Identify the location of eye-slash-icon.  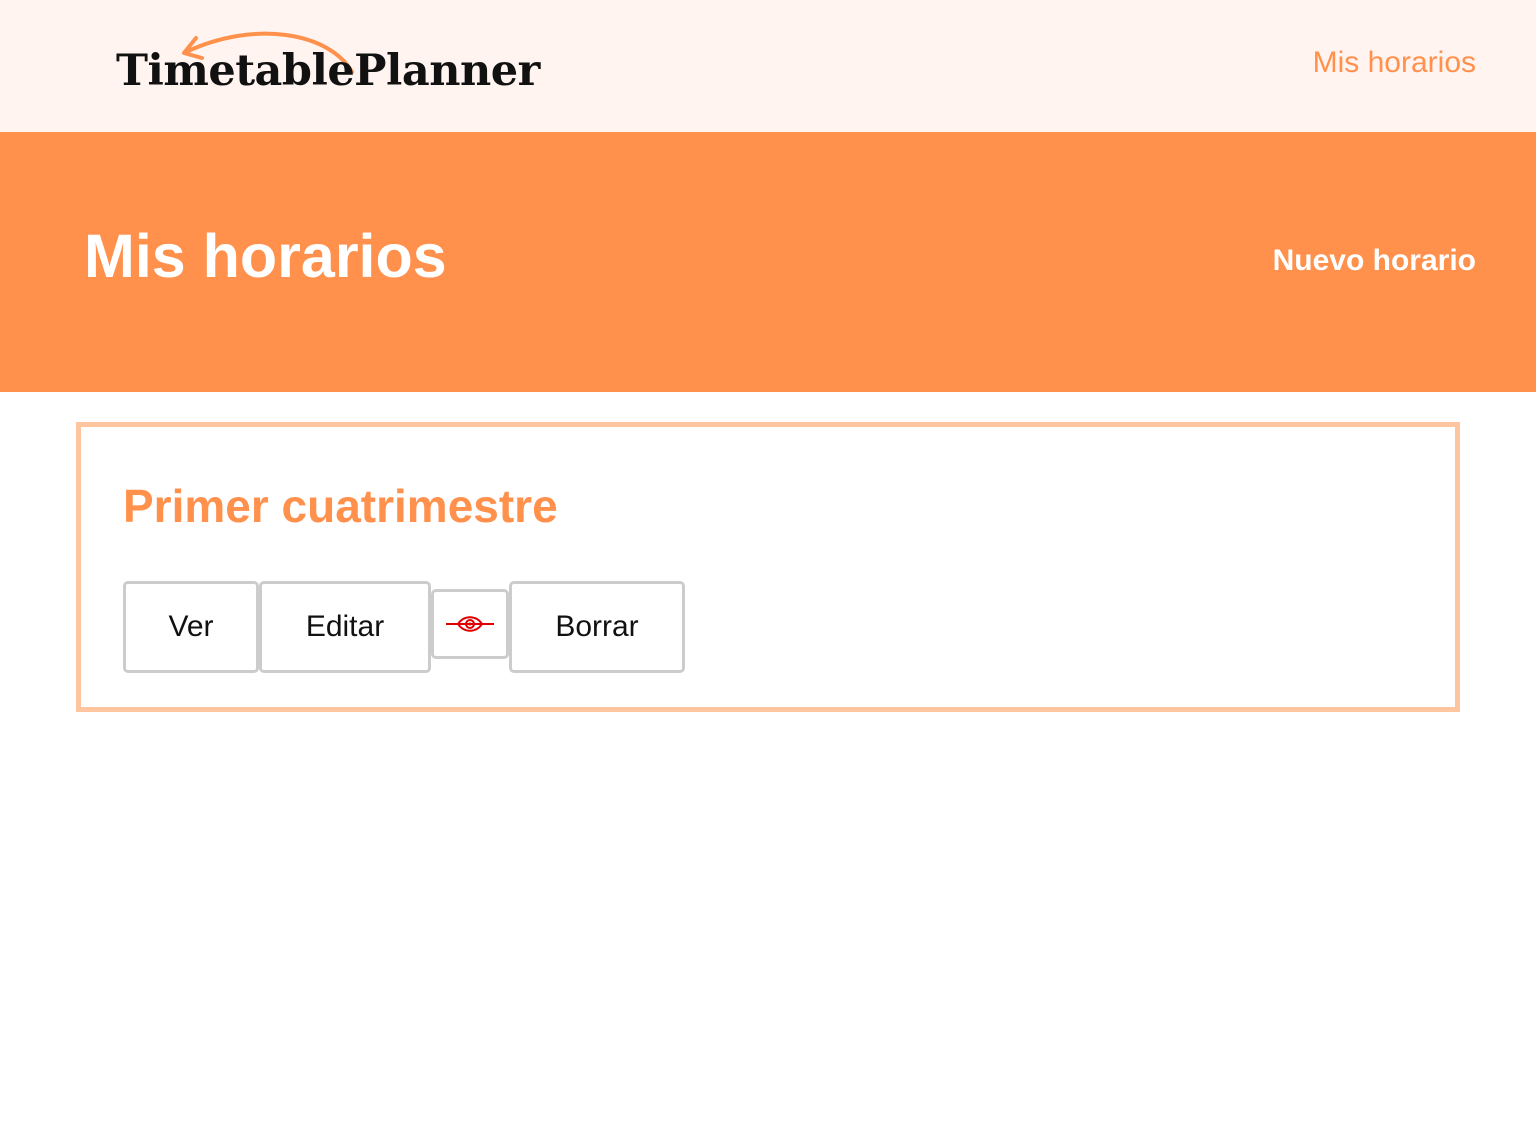
(470, 624).